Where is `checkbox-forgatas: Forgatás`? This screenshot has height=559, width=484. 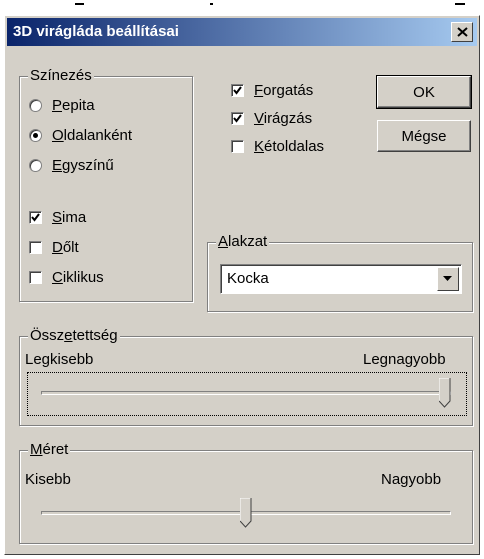 checkbox-forgatas: Forgatás is located at coordinates (272, 90).